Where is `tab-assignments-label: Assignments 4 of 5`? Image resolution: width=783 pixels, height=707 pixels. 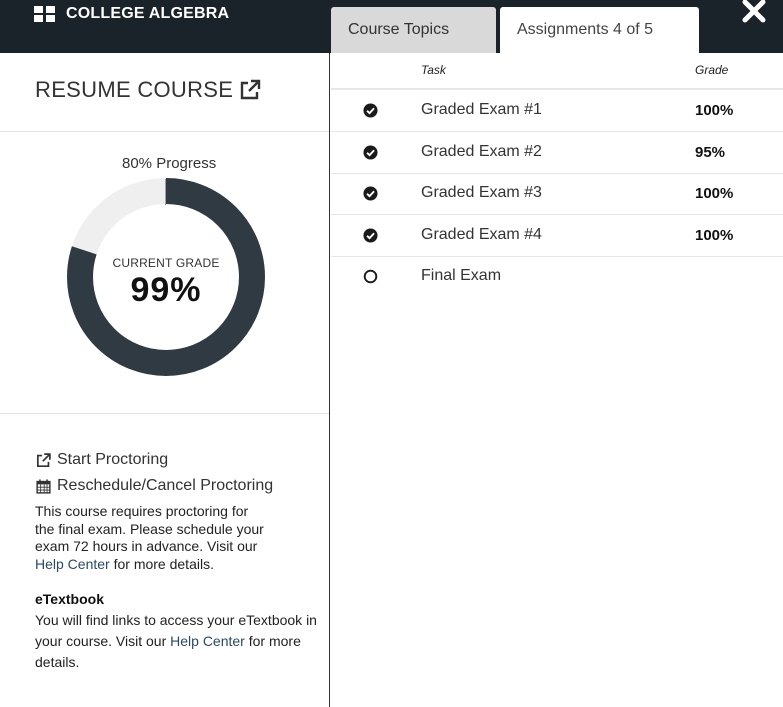
tab-assignments-label: Assignments 4 of 5 is located at coordinates (585, 29).